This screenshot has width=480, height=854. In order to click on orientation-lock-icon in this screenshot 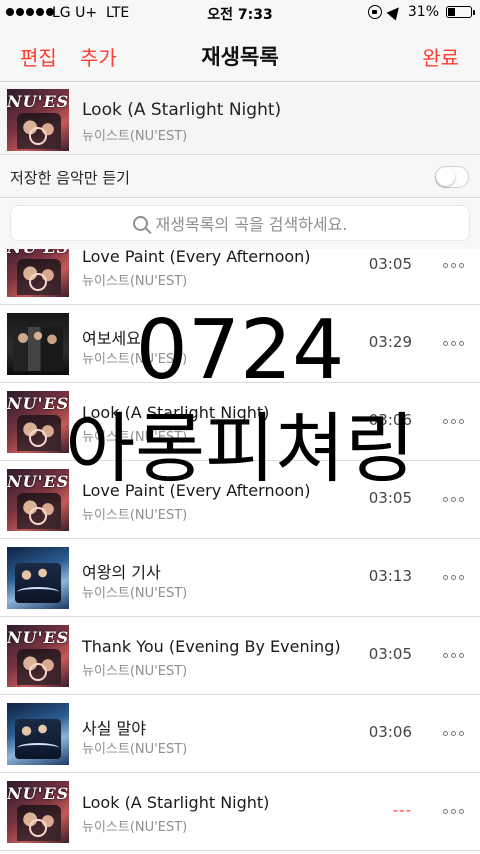, I will do `click(374, 12)`.